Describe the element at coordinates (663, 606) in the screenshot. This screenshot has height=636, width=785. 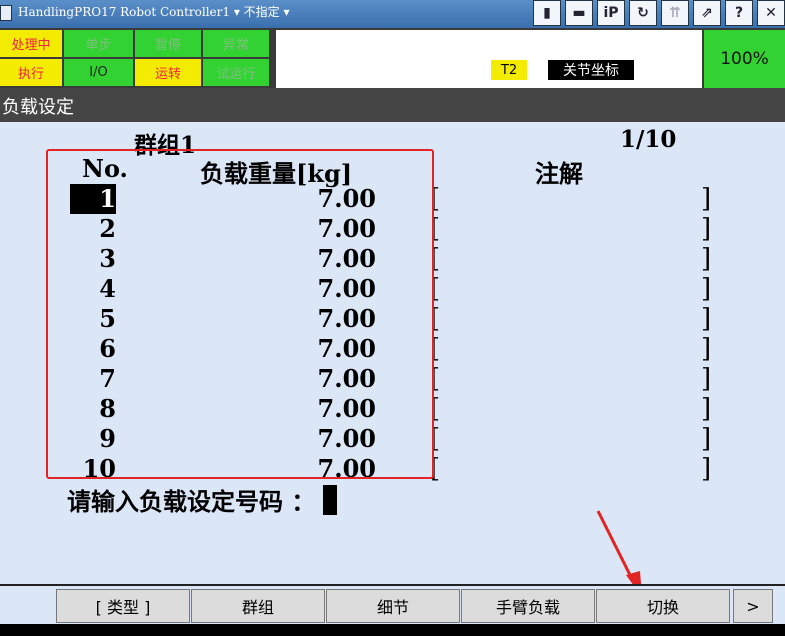
I see `function-key-5: 切换` at that location.